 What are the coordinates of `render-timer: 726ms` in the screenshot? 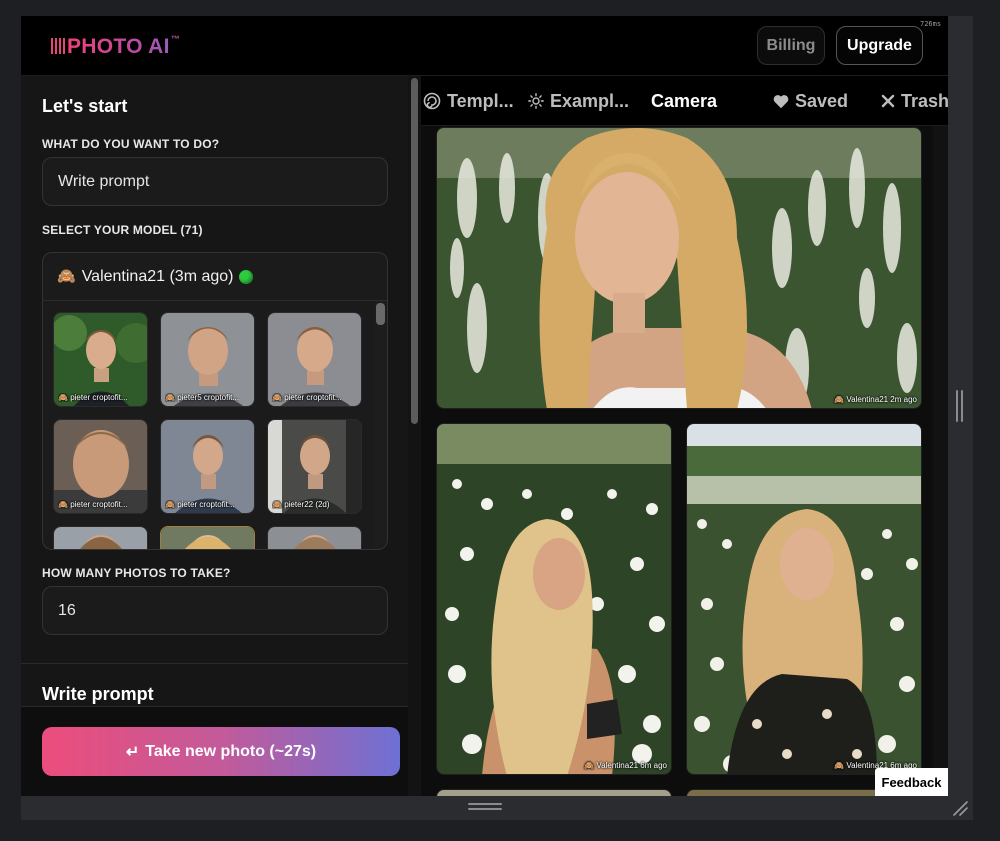 It's located at (931, 24).